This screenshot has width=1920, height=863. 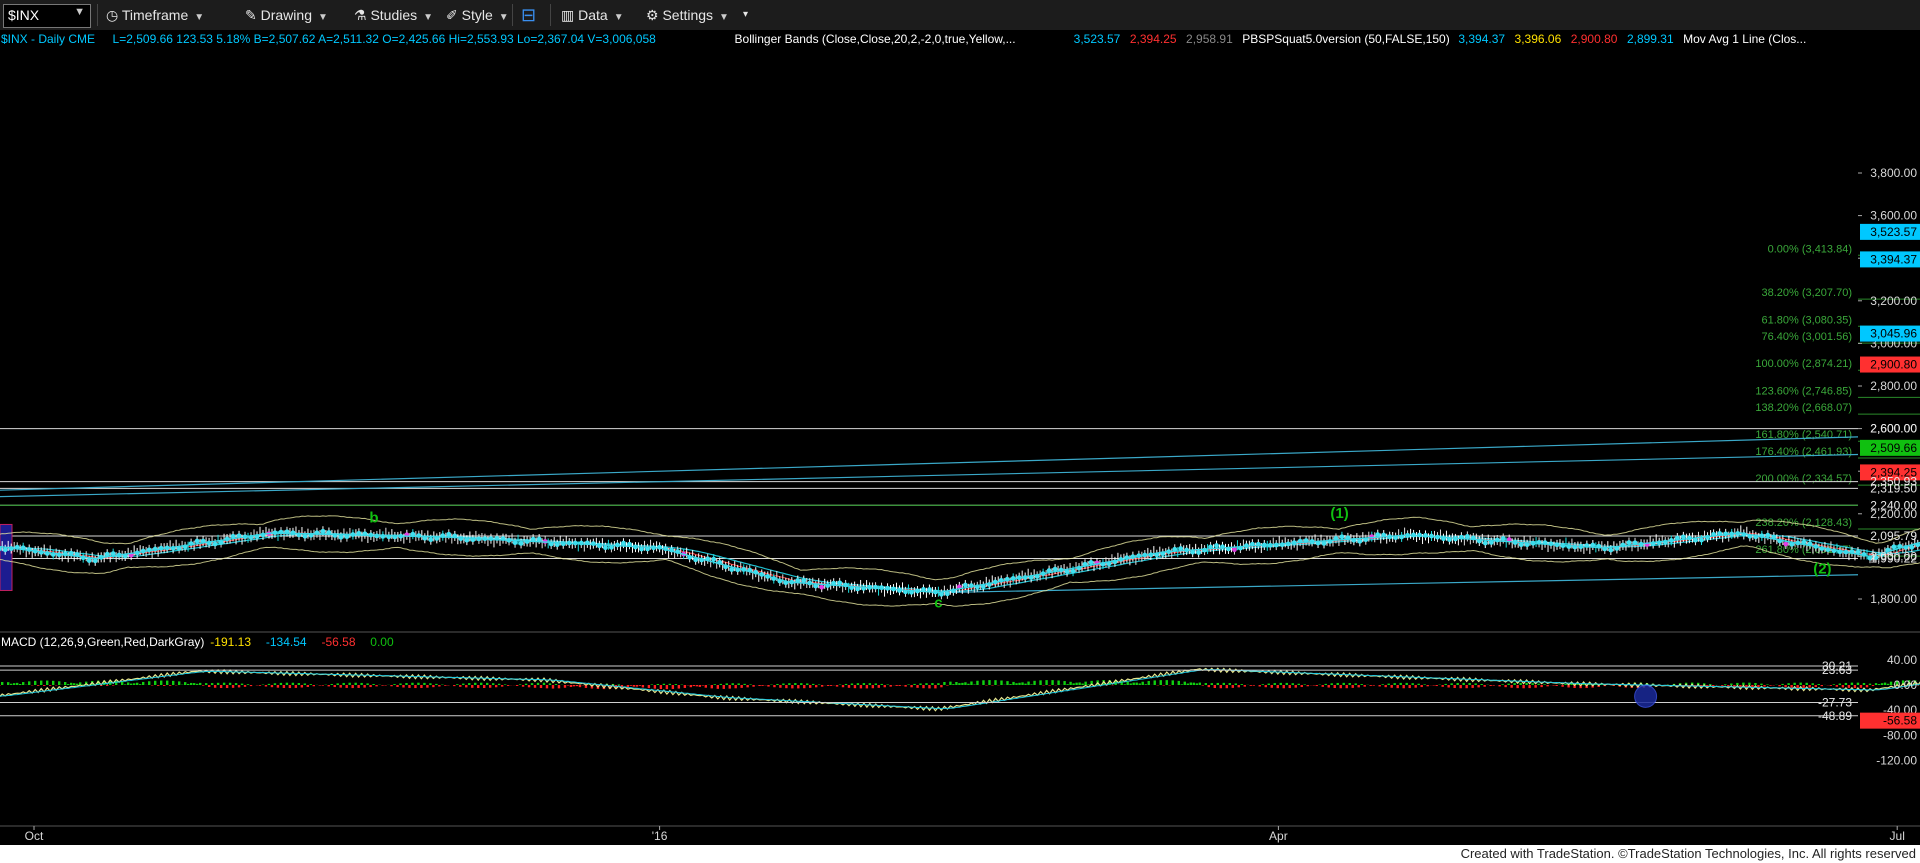 What do you see at coordinates (652, 15) in the screenshot?
I see `gear-icon: ⚙` at bounding box center [652, 15].